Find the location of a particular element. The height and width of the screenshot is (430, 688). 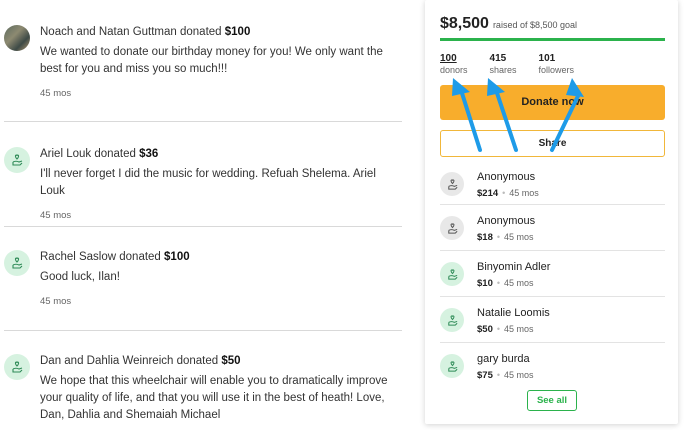

stat-number: 101 is located at coordinates (547, 58).